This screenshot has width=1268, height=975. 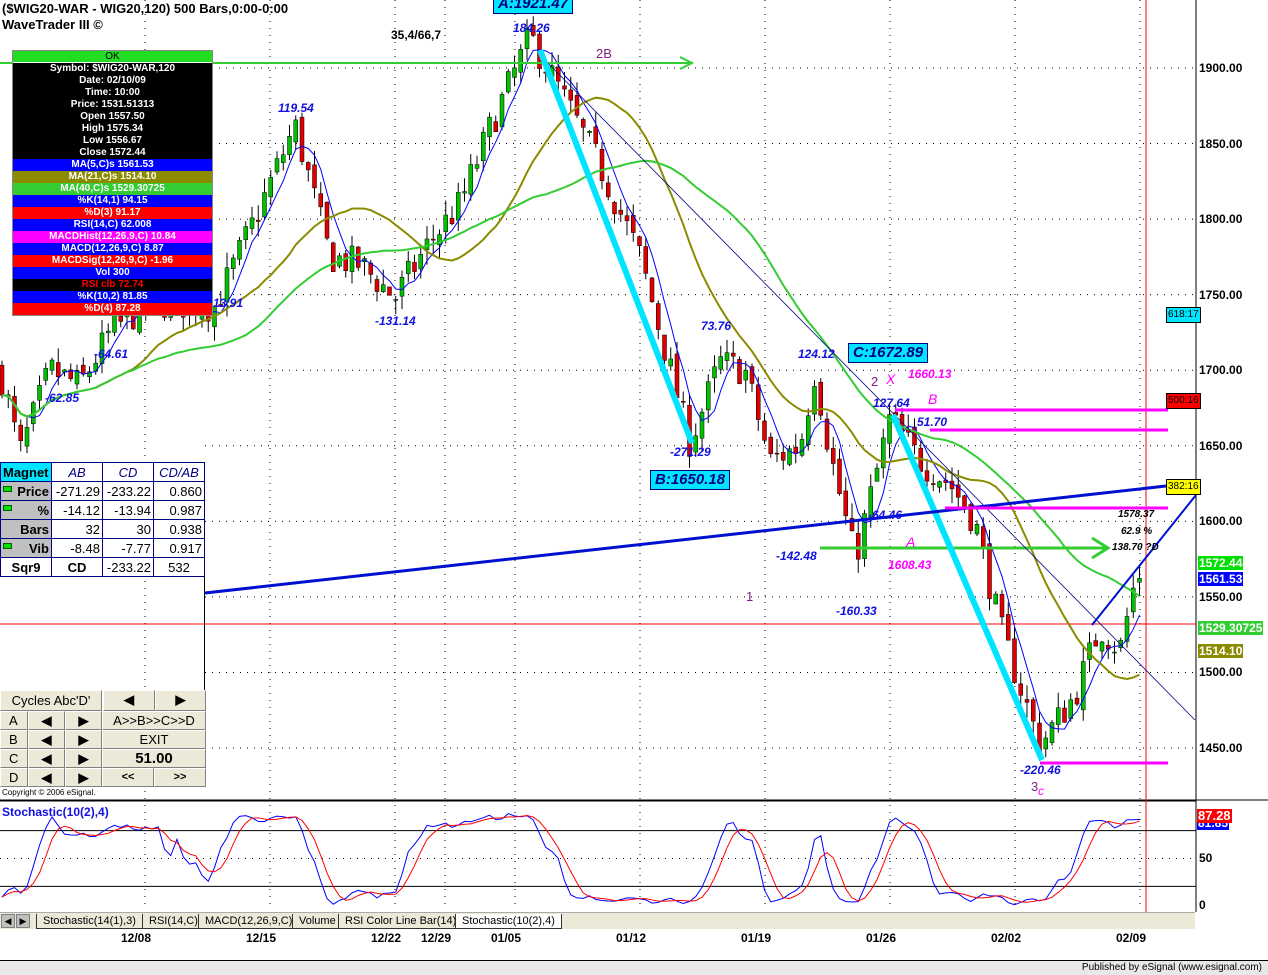 I want to click on cycle-b-prev-button: ◀, so click(x=46, y=739).